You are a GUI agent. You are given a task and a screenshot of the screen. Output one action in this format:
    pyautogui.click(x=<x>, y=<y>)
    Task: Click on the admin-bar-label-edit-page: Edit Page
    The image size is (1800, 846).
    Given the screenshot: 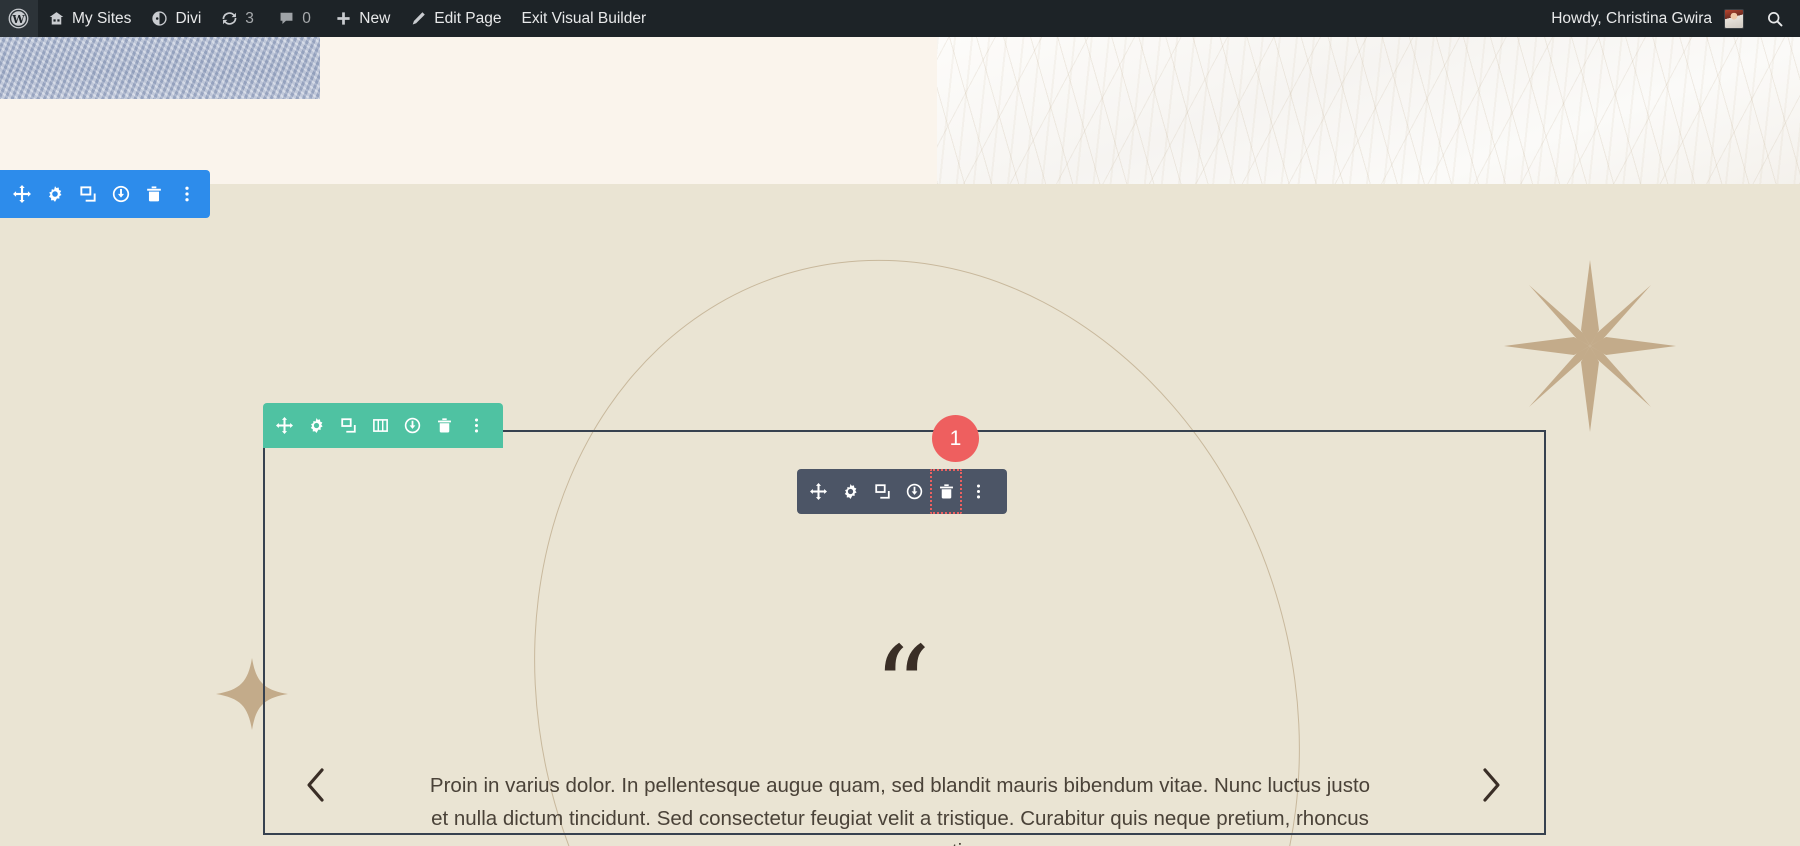 What is the action you would take?
    pyautogui.click(x=468, y=18)
    